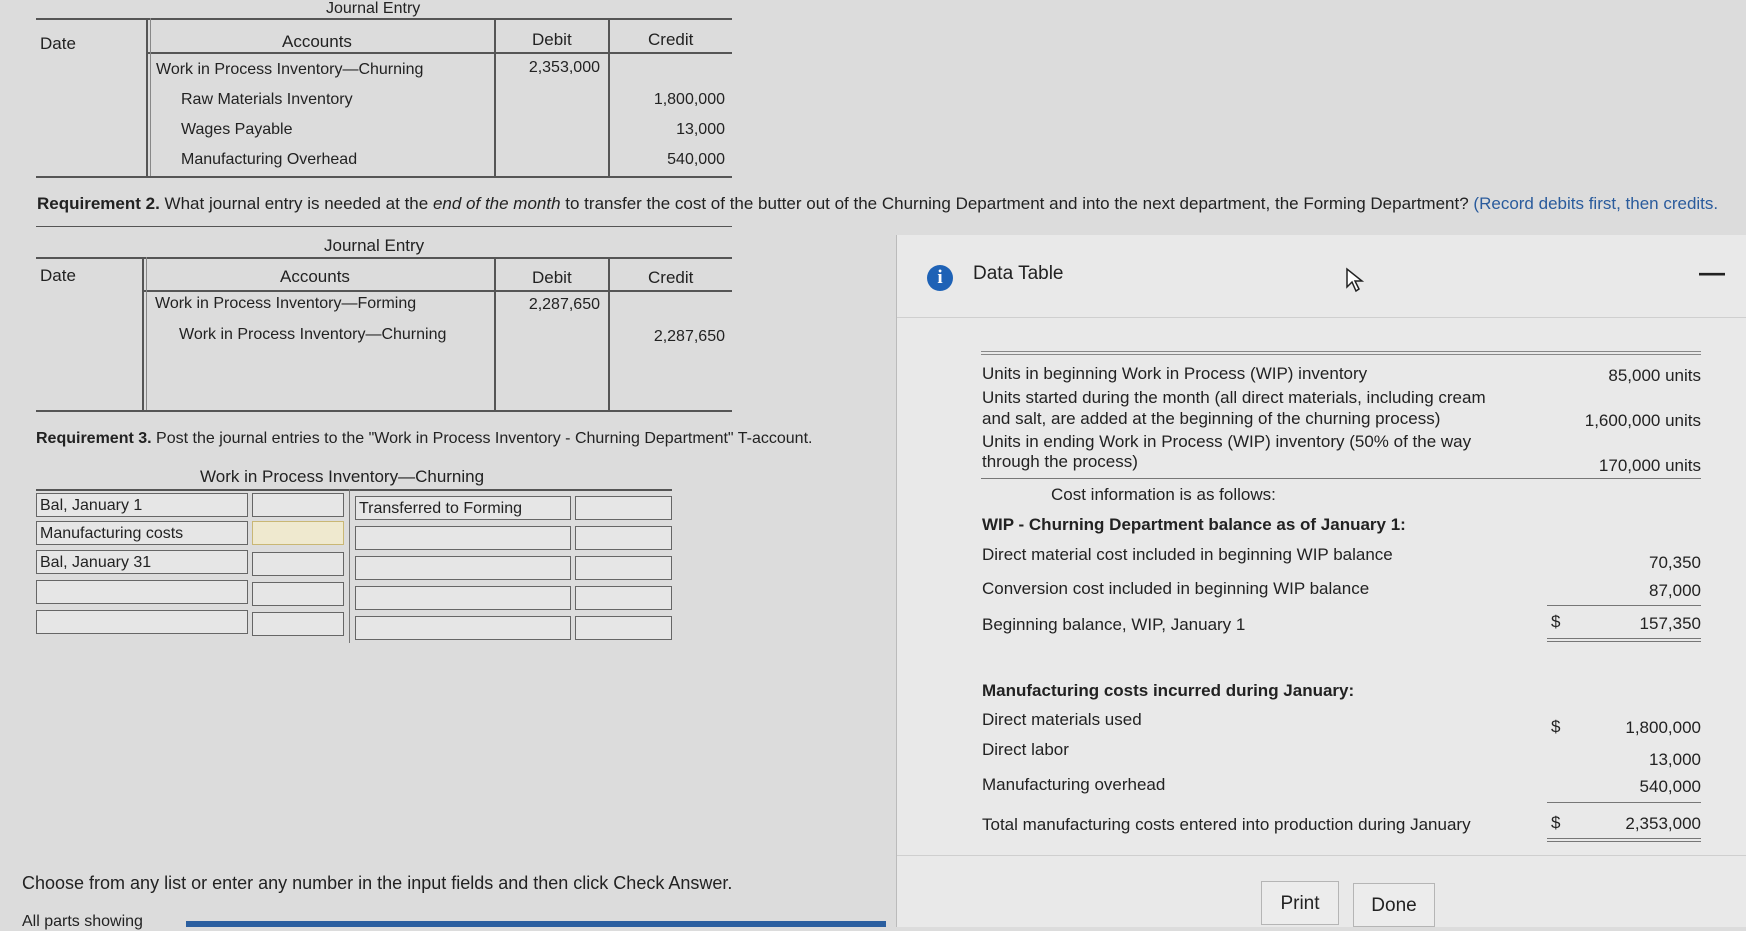 Image resolution: width=1746 pixels, height=931 pixels. I want to click on wip-row-label: Beginning balance, WIP, January 1, so click(1114, 624).